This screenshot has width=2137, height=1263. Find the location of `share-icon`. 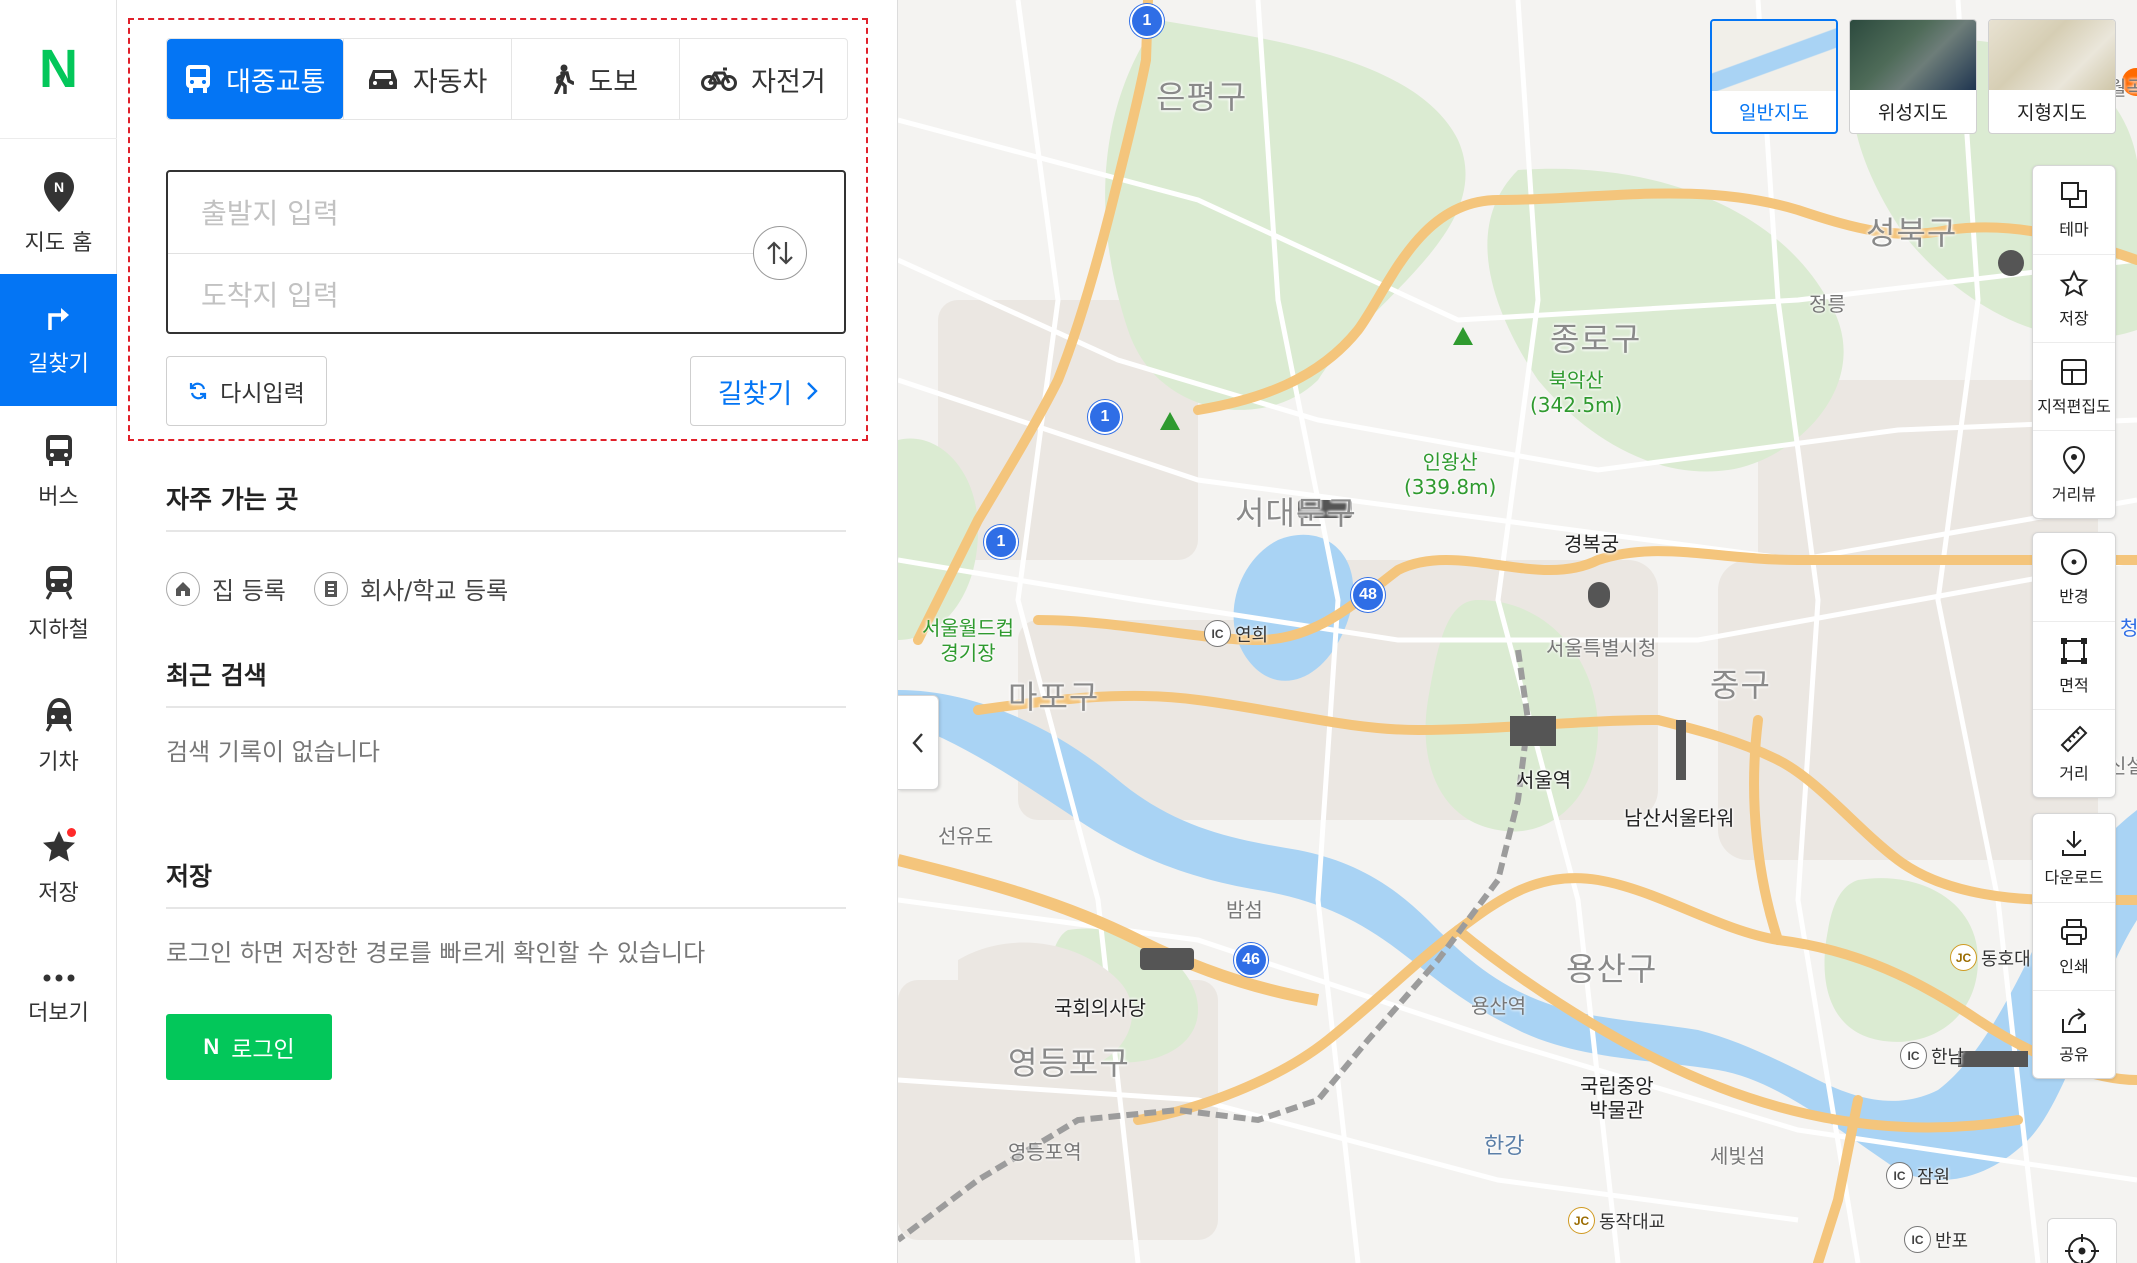

share-icon is located at coordinates (2074, 1020).